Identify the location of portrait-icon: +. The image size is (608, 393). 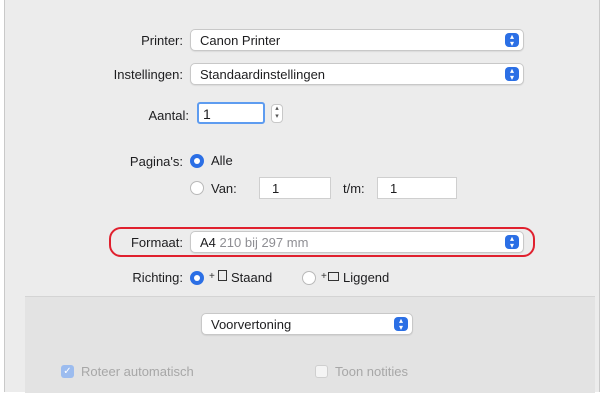
(218, 277).